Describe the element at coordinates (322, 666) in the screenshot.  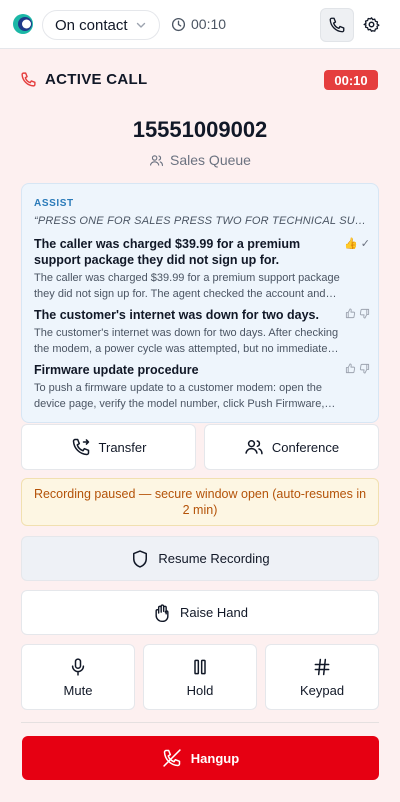
I see `hash-icon` at that location.